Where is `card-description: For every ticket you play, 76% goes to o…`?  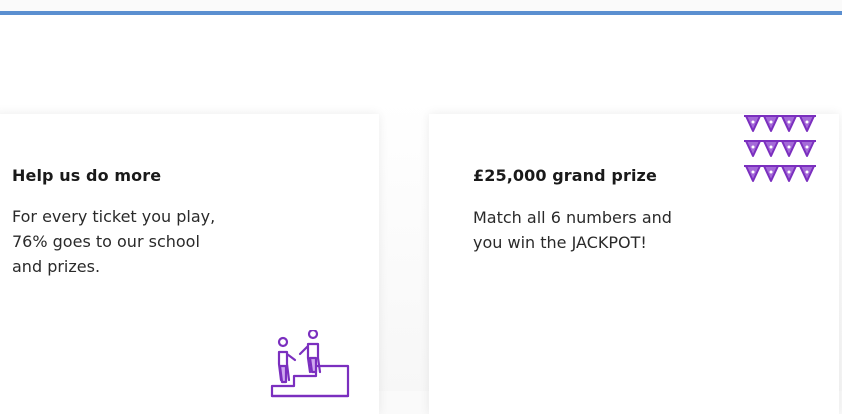 card-description: For every ticket you play, 76% goes to o… is located at coordinates (114, 241).